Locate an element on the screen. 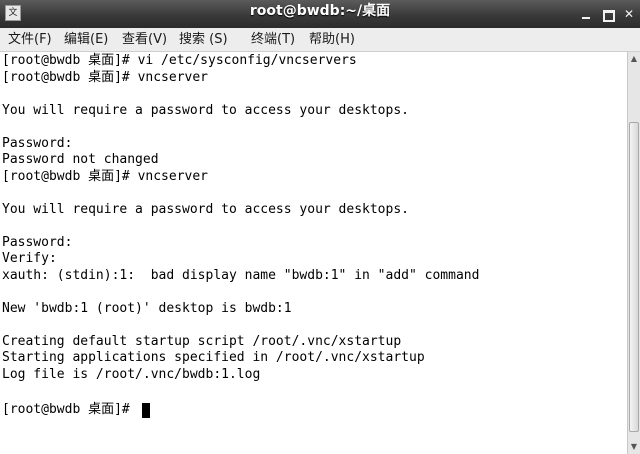 The height and width of the screenshot is (454, 640). terminal-line: Log file is /root/.vnc/bwdb:1.log is located at coordinates (131, 374).